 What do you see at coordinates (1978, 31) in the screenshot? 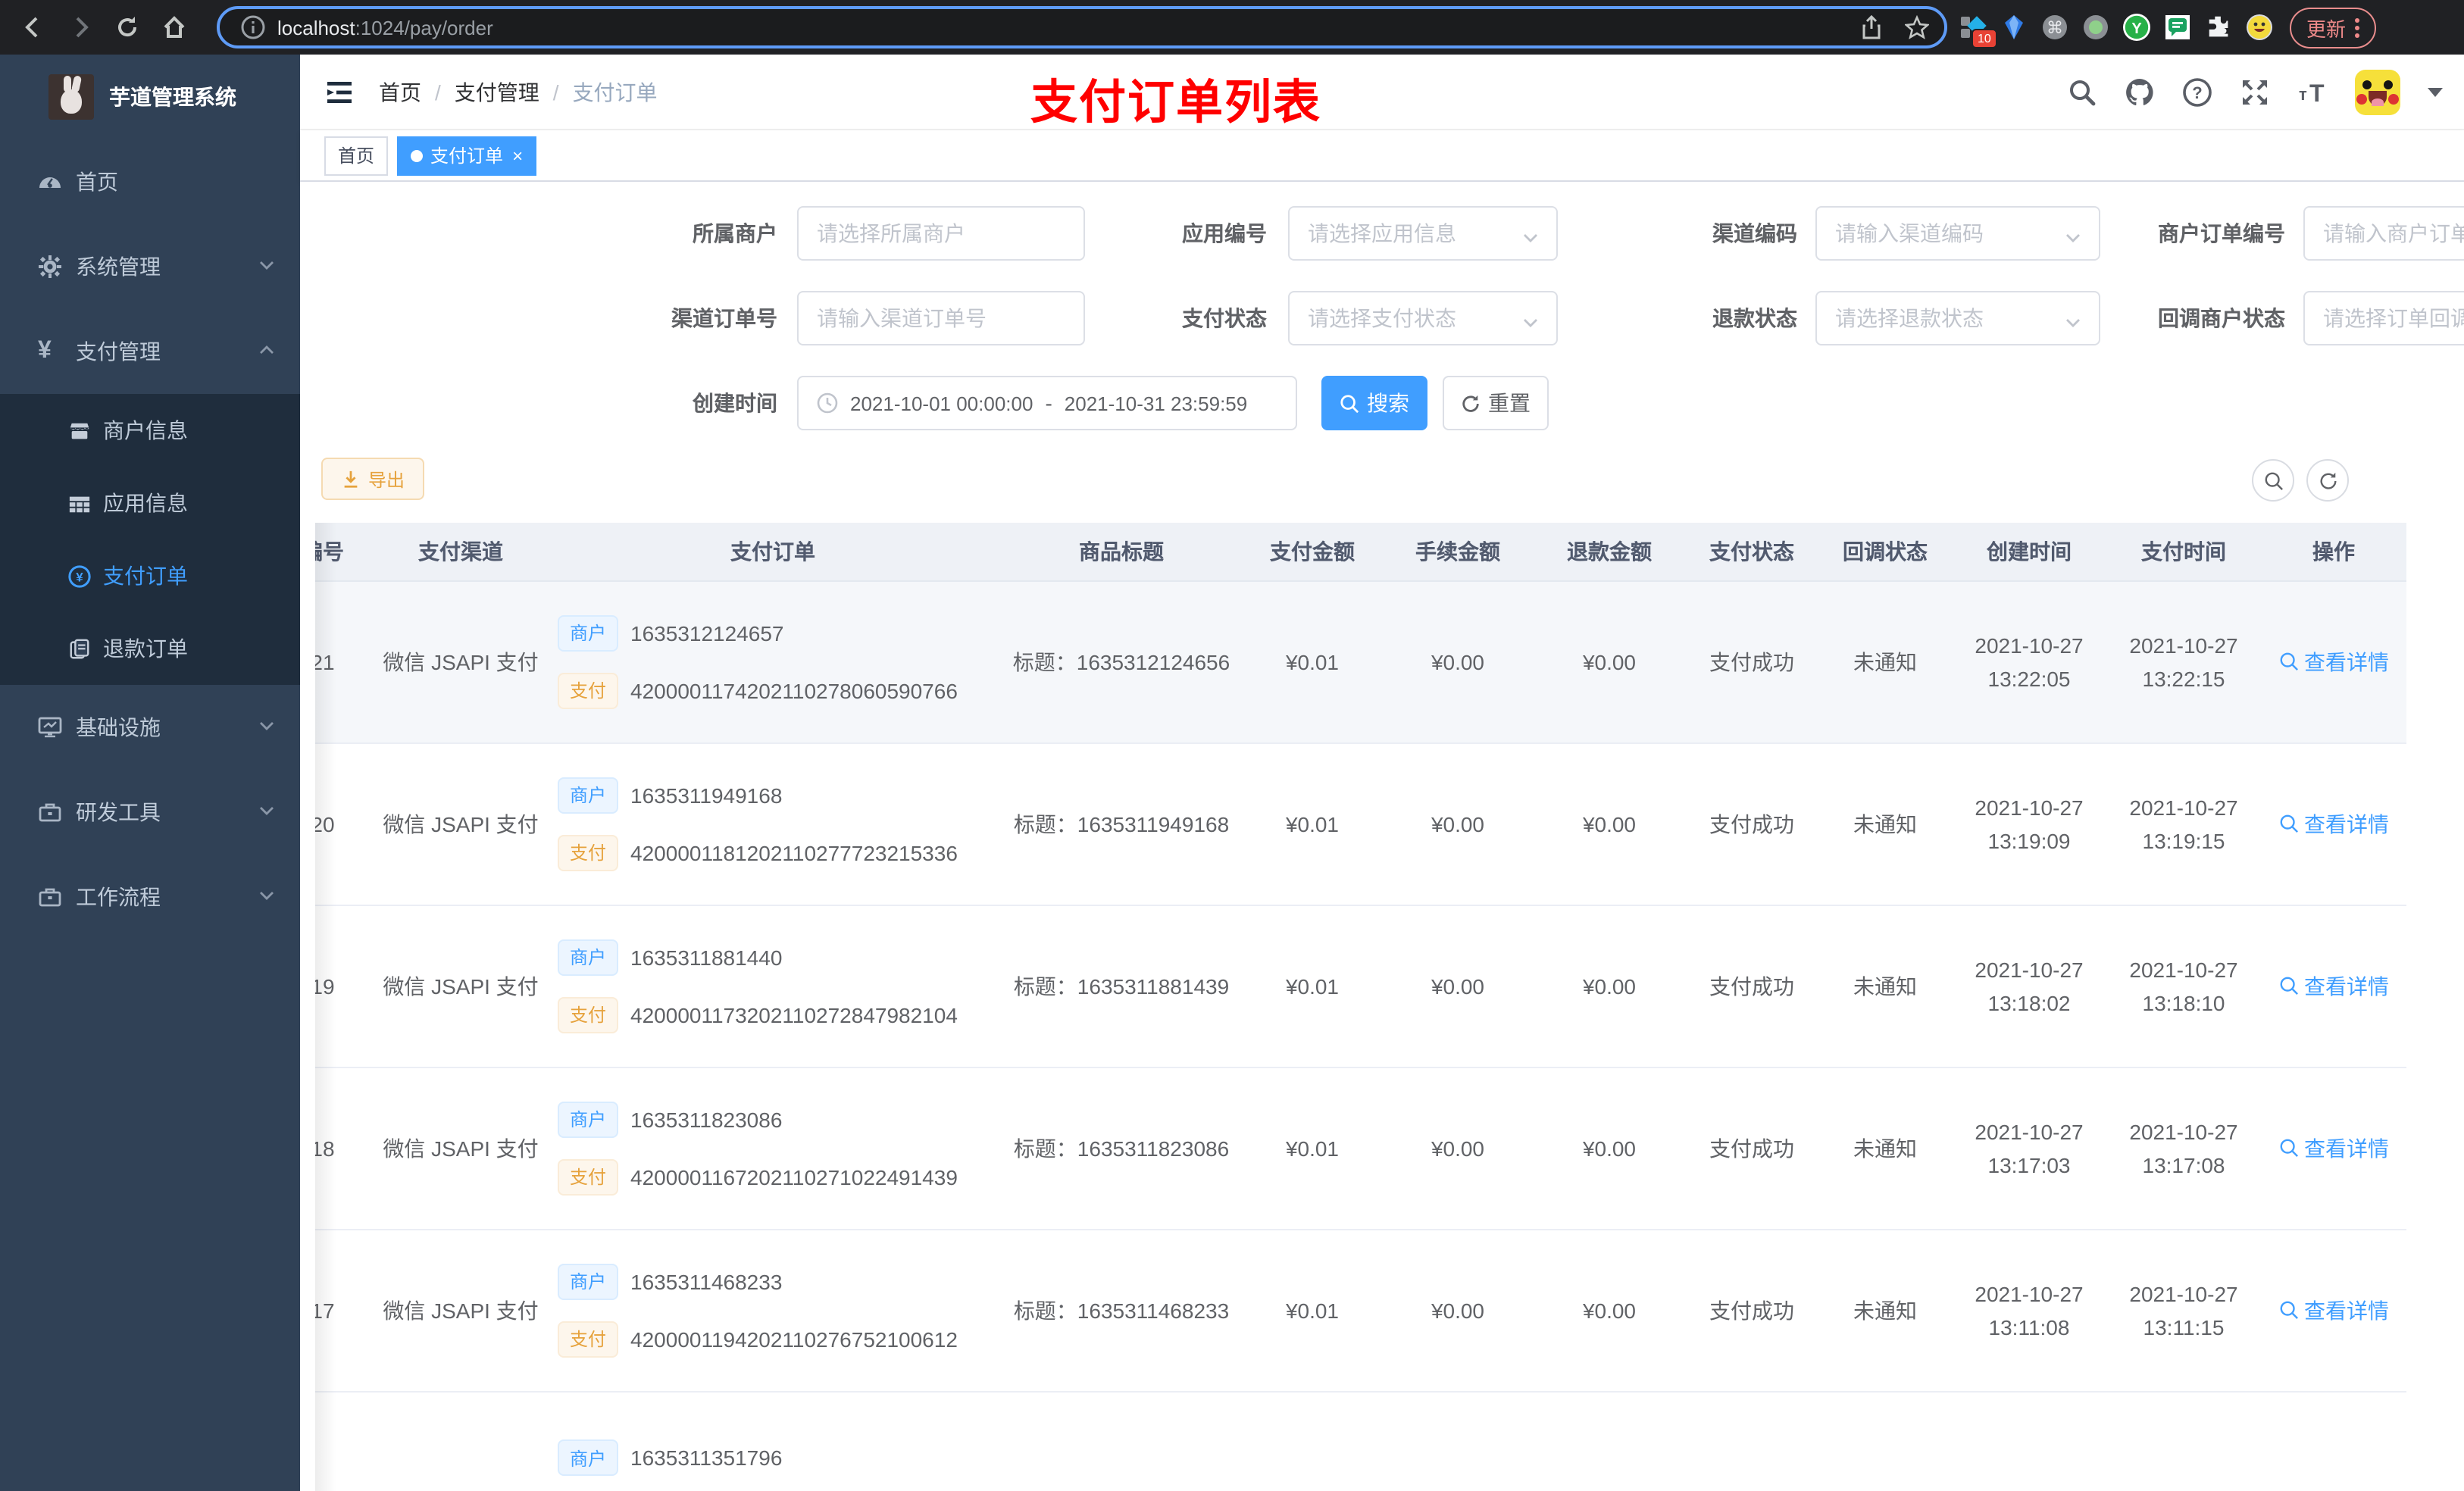
I see `extension-diamond-icon: 10` at bounding box center [1978, 31].